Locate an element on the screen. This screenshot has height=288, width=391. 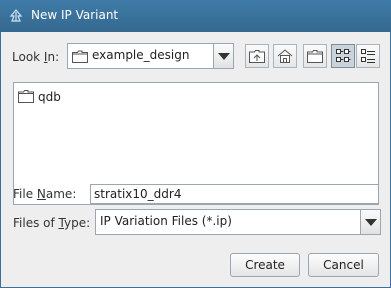
home-button is located at coordinates (285, 56).